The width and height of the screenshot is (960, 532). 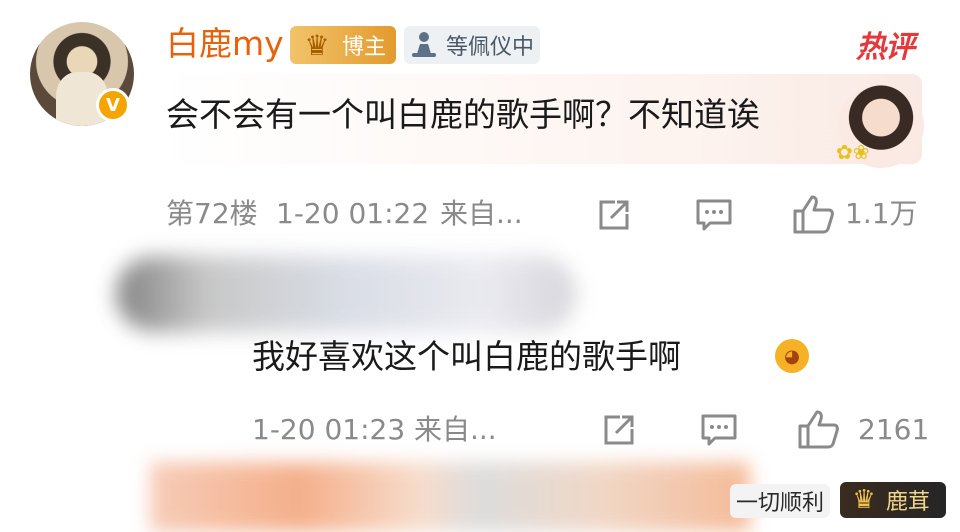 I want to click on fan-badge-label: 鹿茸, so click(x=908, y=502).